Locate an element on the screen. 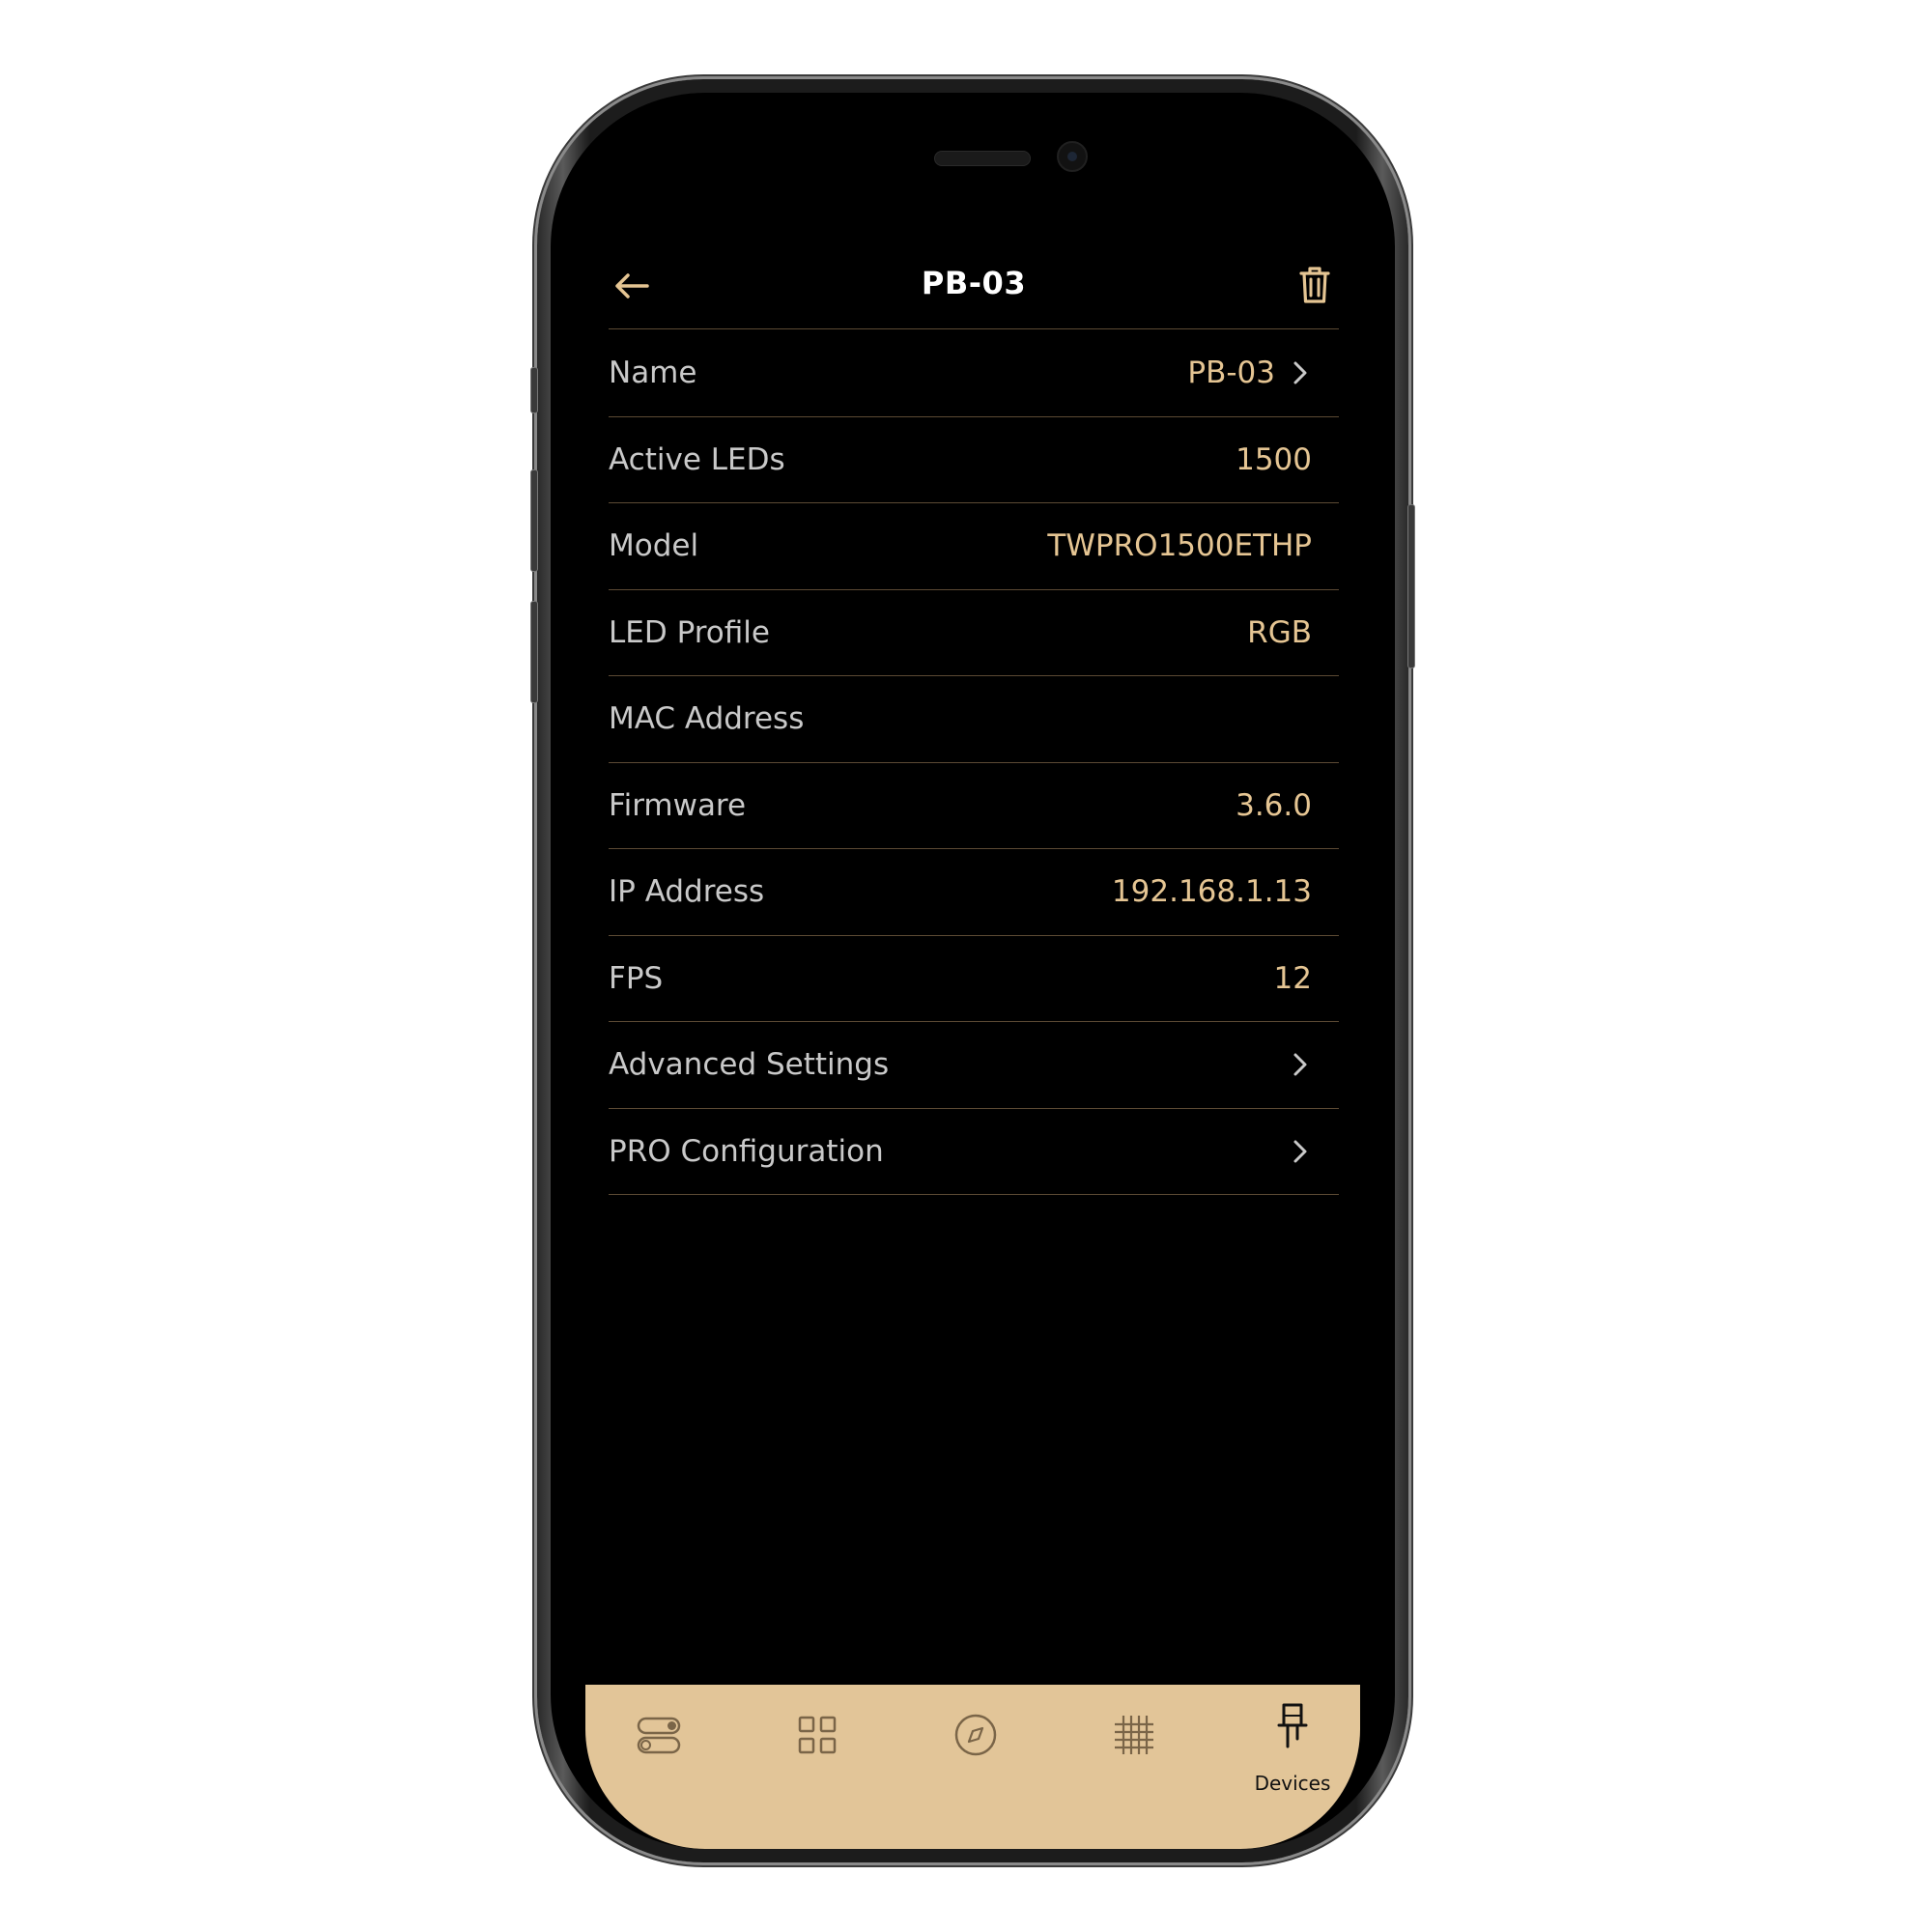  tab-devices: Devices is located at coordinates (1292, 1750).